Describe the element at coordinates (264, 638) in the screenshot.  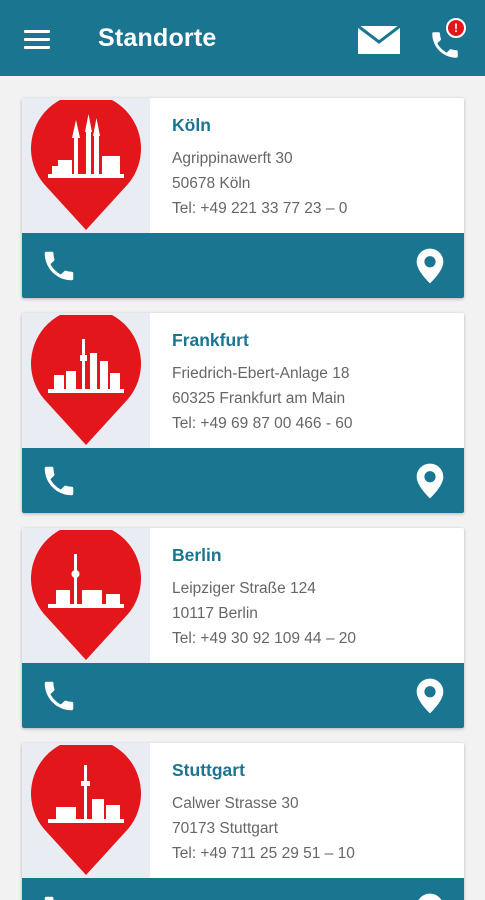
I see `phone-number: Tel: +49 30 92 109 44 – 20` at that location.